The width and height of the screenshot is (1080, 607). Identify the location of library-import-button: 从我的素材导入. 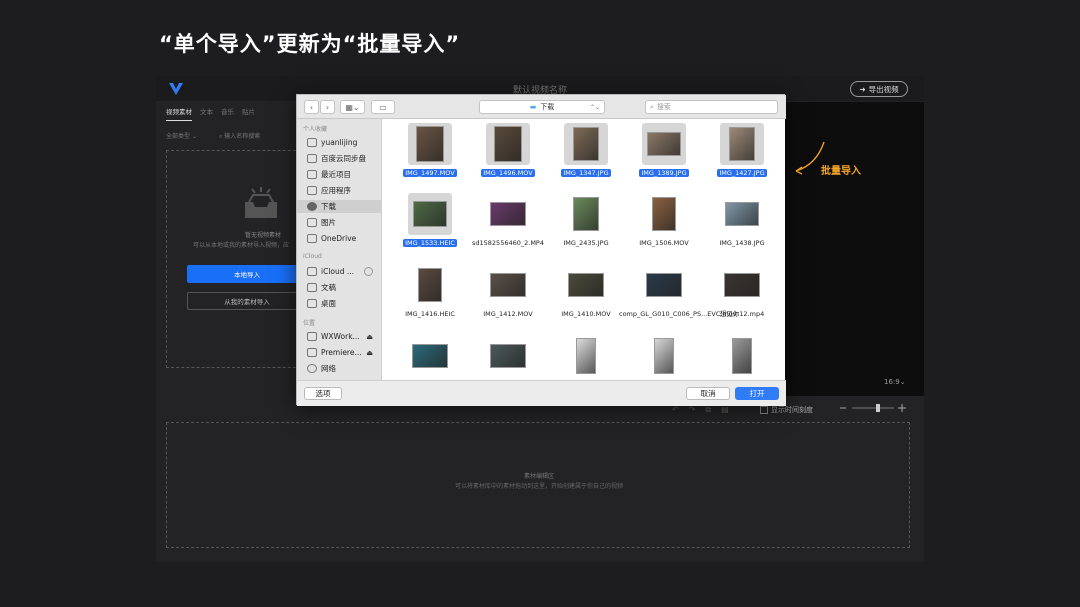
(247, 301).